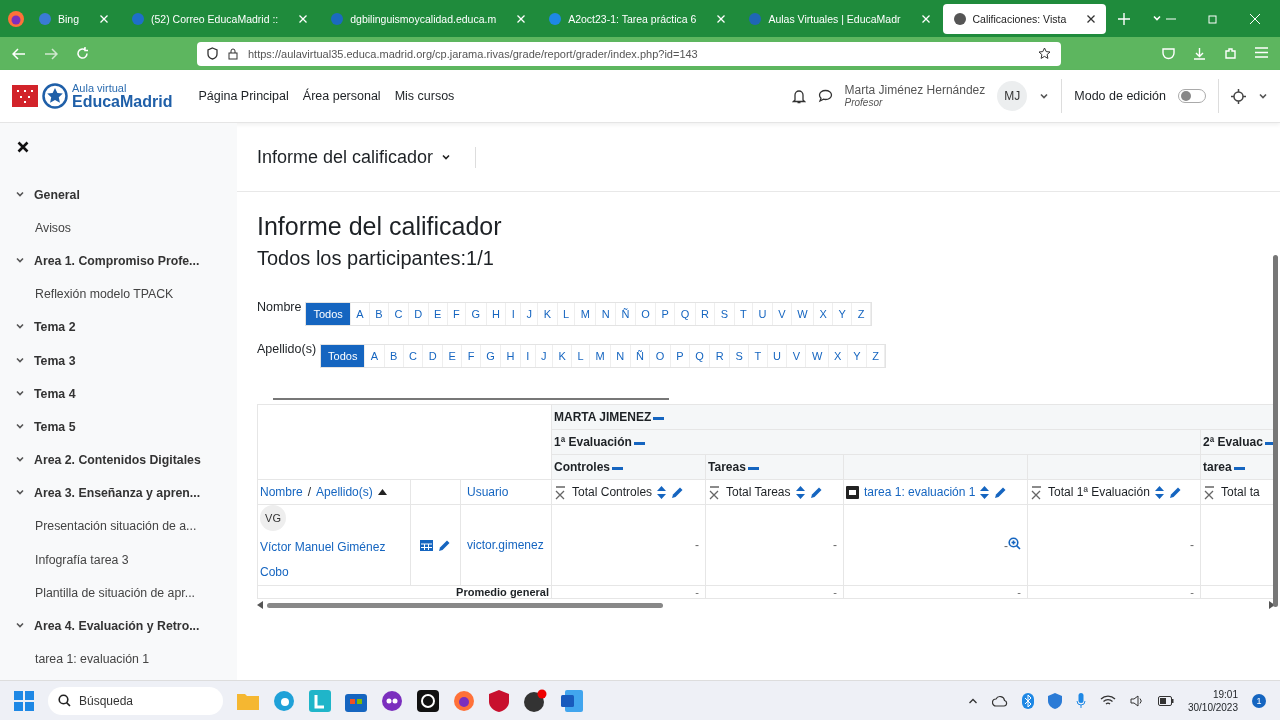  What do you see at coordinates (126, 394) in the screenshot?
I see `section-item: Tema 4` at bounding box center [126, 394].